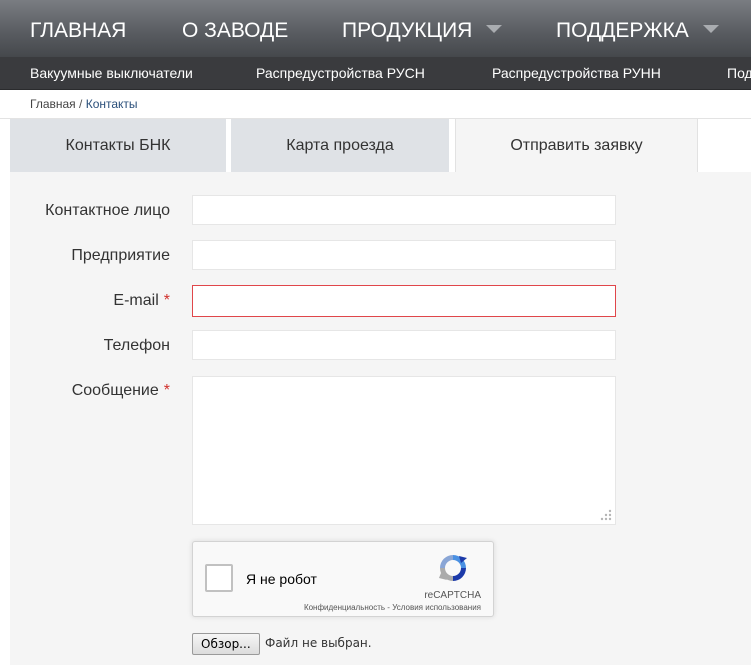  Describe the element at coordinates (115, 390) in the screenshot. I see `message-label-text: Сообщение` at that location.